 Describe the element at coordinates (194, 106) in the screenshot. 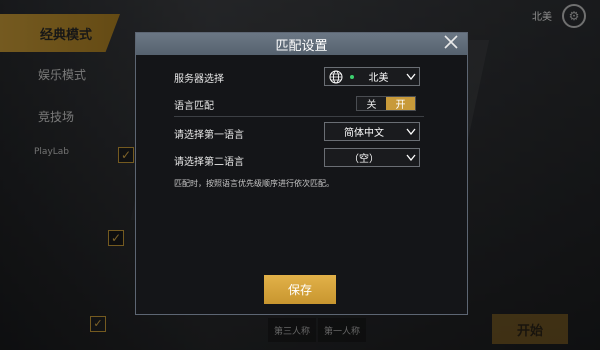

I see `language-match-label: 语言匹配` at that location.